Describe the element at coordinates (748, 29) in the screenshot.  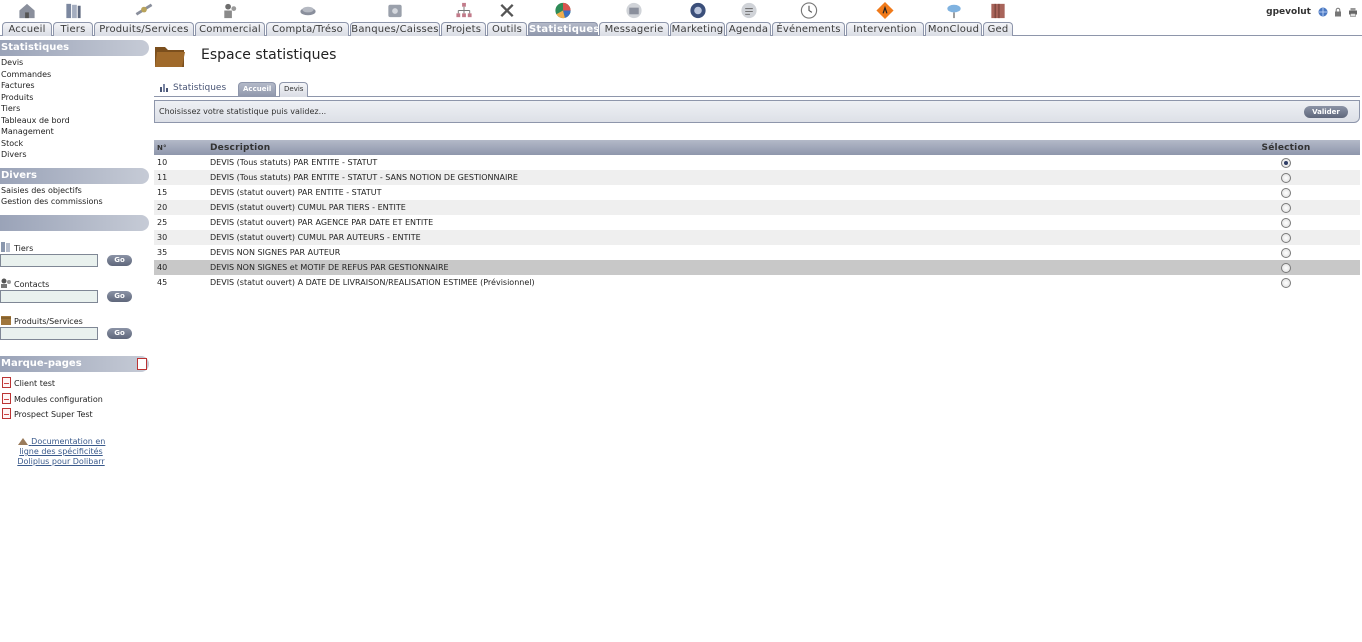
I see `menu-tab-label: Agenda` at that location.